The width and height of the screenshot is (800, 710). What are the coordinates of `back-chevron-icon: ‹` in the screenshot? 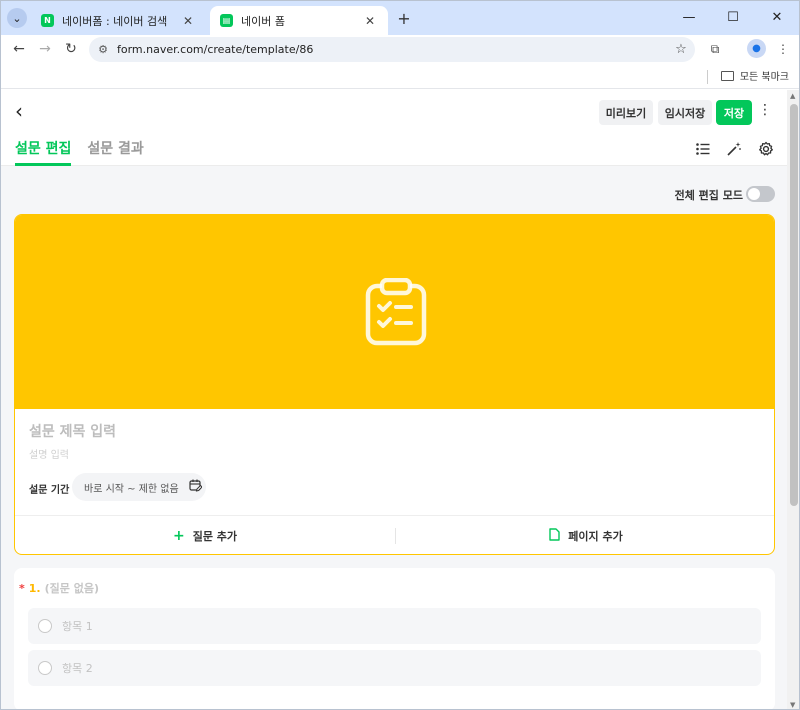 It's located at (25, 111).